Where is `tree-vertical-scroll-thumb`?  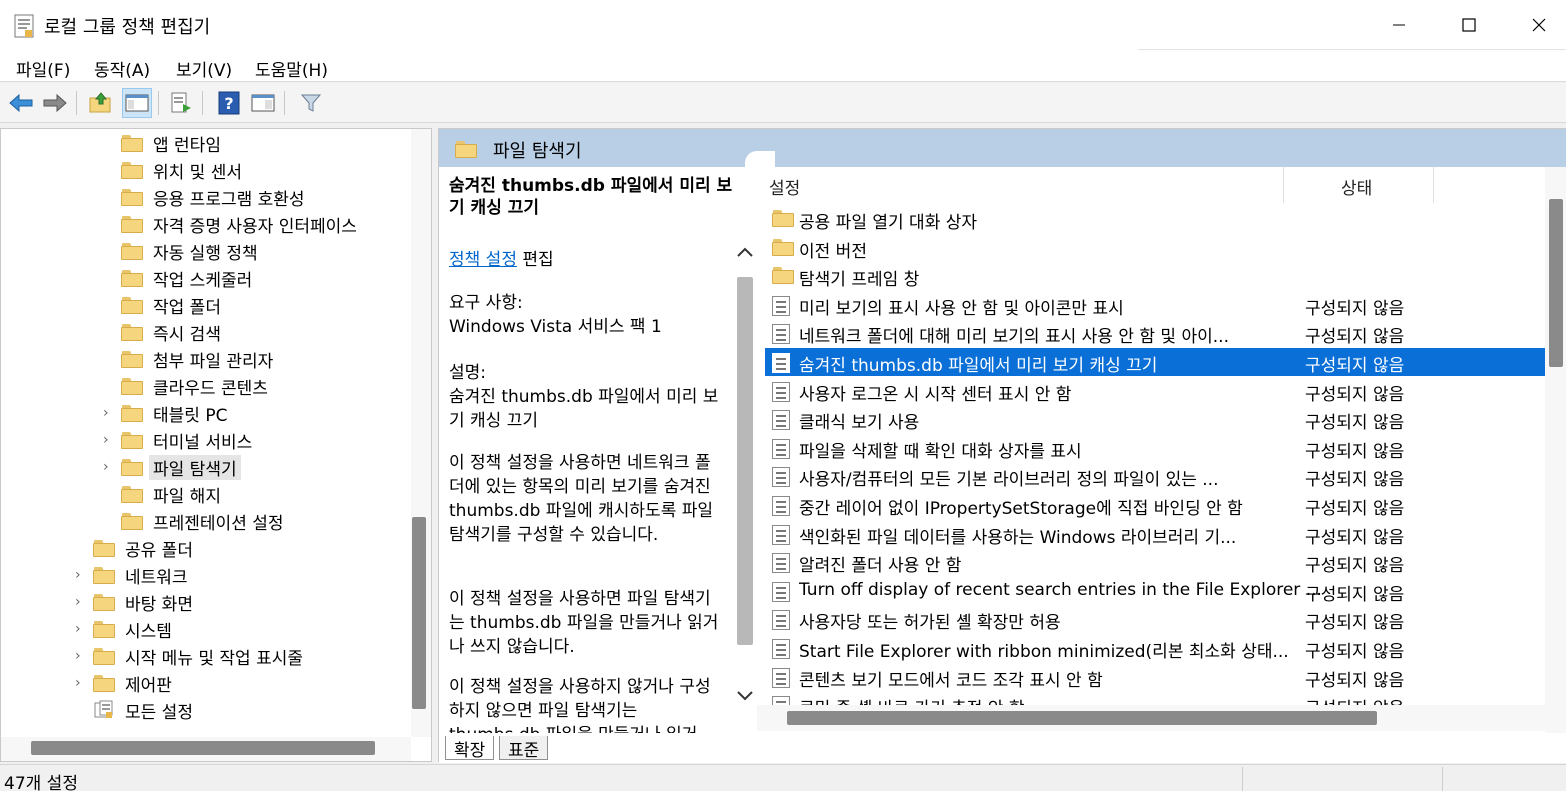 tree-vertical-scroll-thumb is located at coordinates (419, 613).